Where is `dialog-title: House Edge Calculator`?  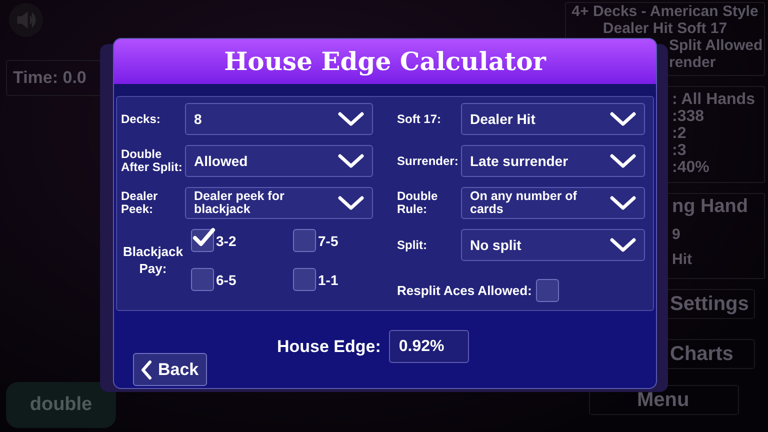
dialog-title: House Edge Calculator is located at coordinates (385, 61).